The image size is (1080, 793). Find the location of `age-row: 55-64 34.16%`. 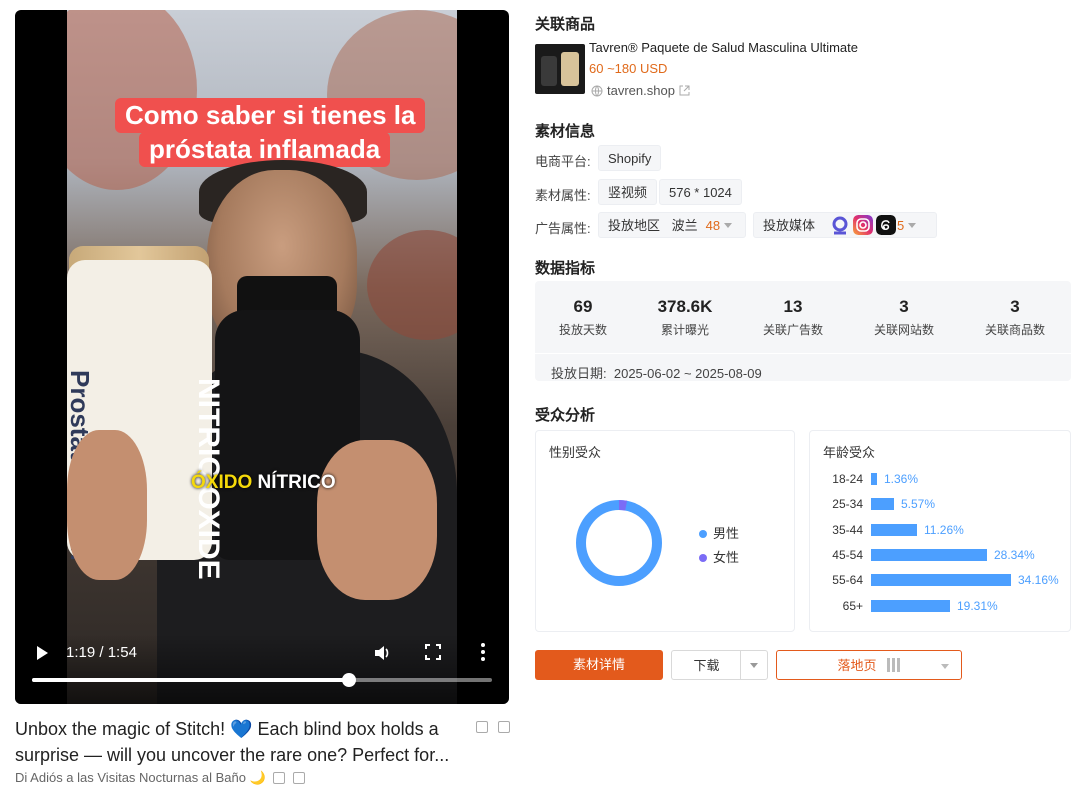

age-row: 55-64 34.16% is located at coordinates (941, 580).